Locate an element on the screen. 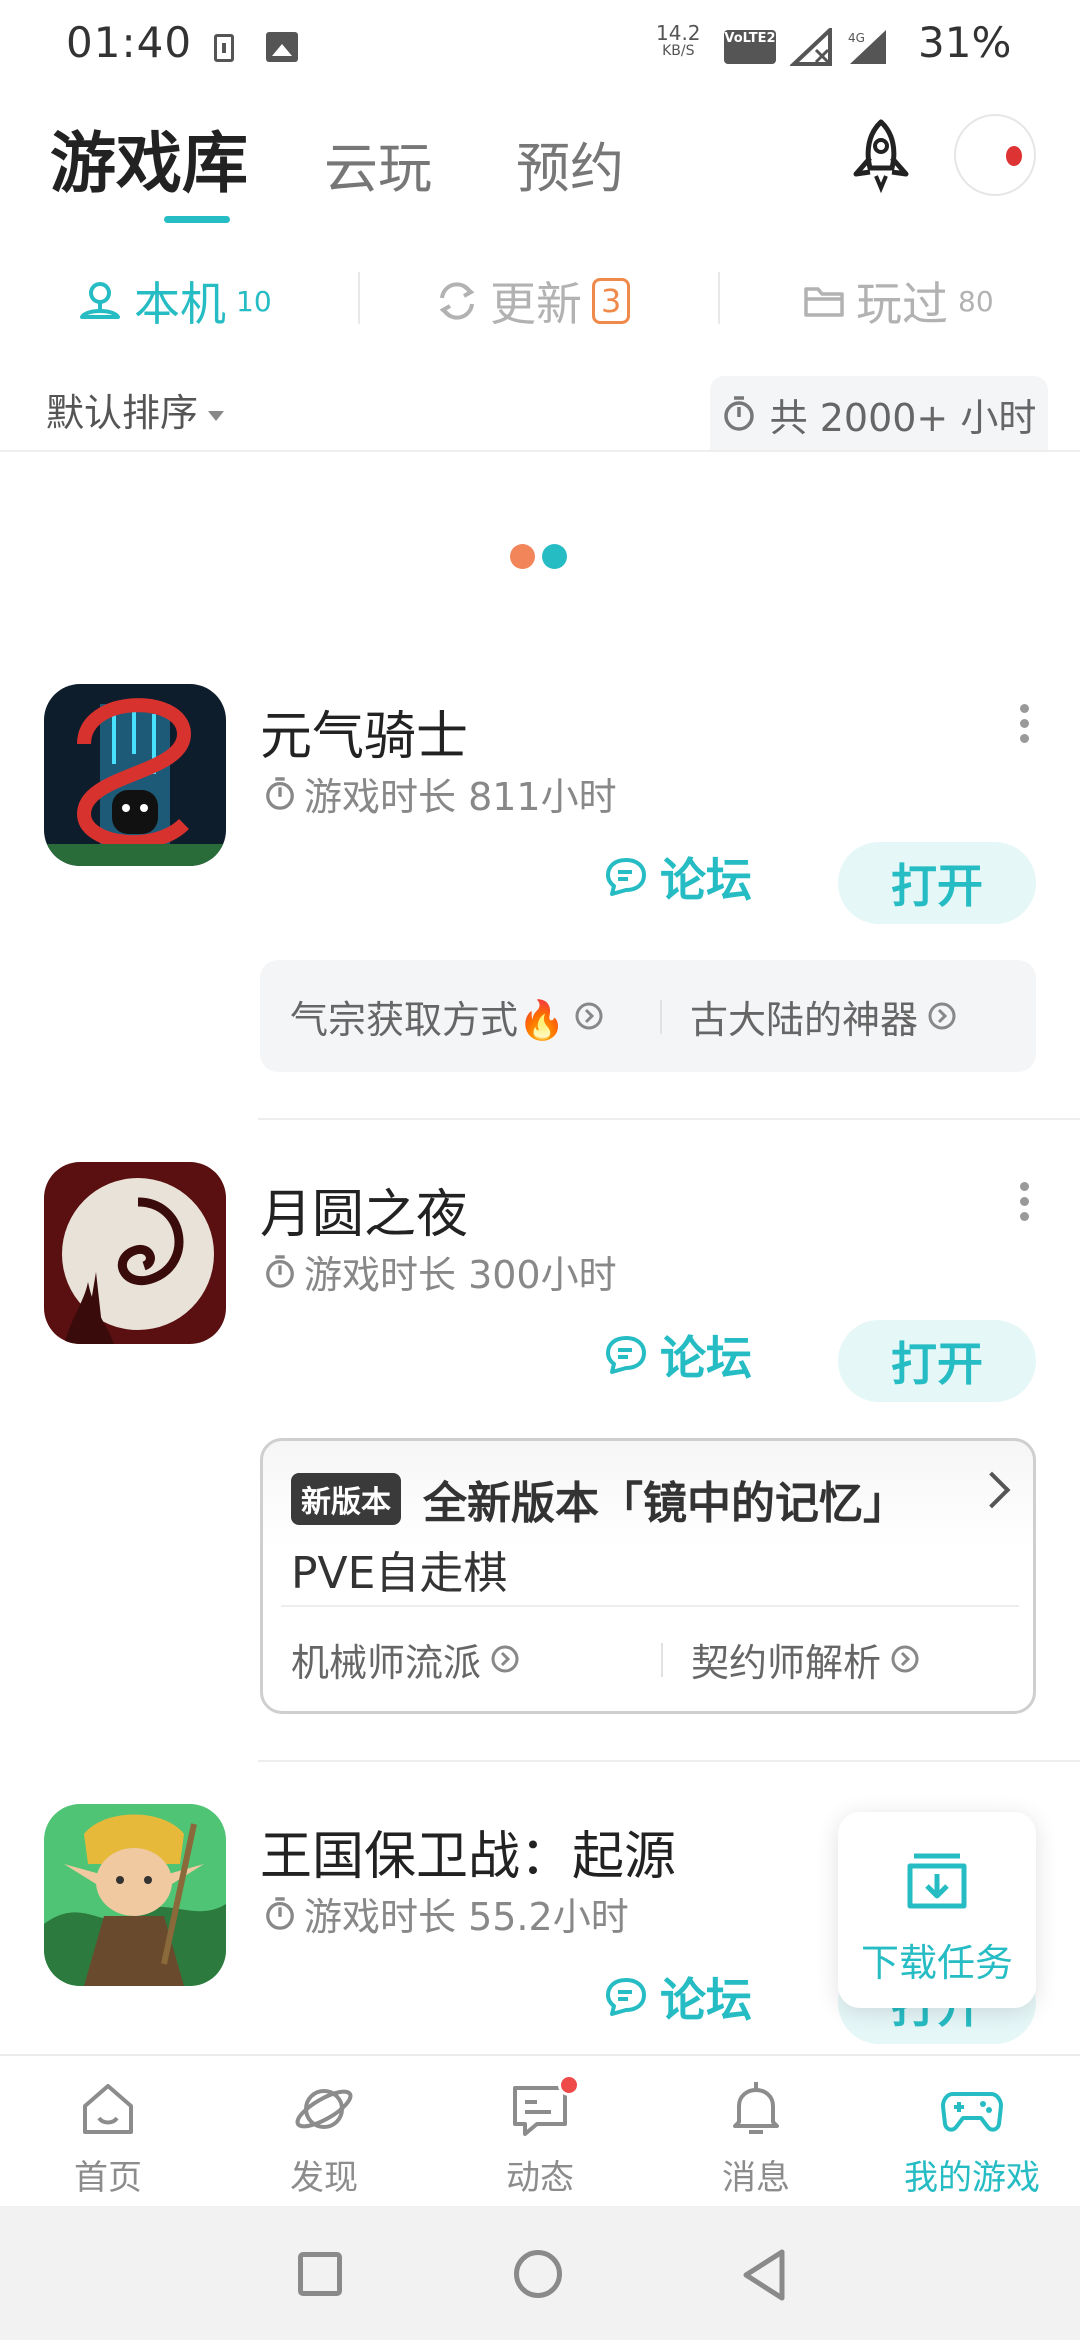 The image size is (1080, 2340). back-button is located at coordinates (765, 2275).